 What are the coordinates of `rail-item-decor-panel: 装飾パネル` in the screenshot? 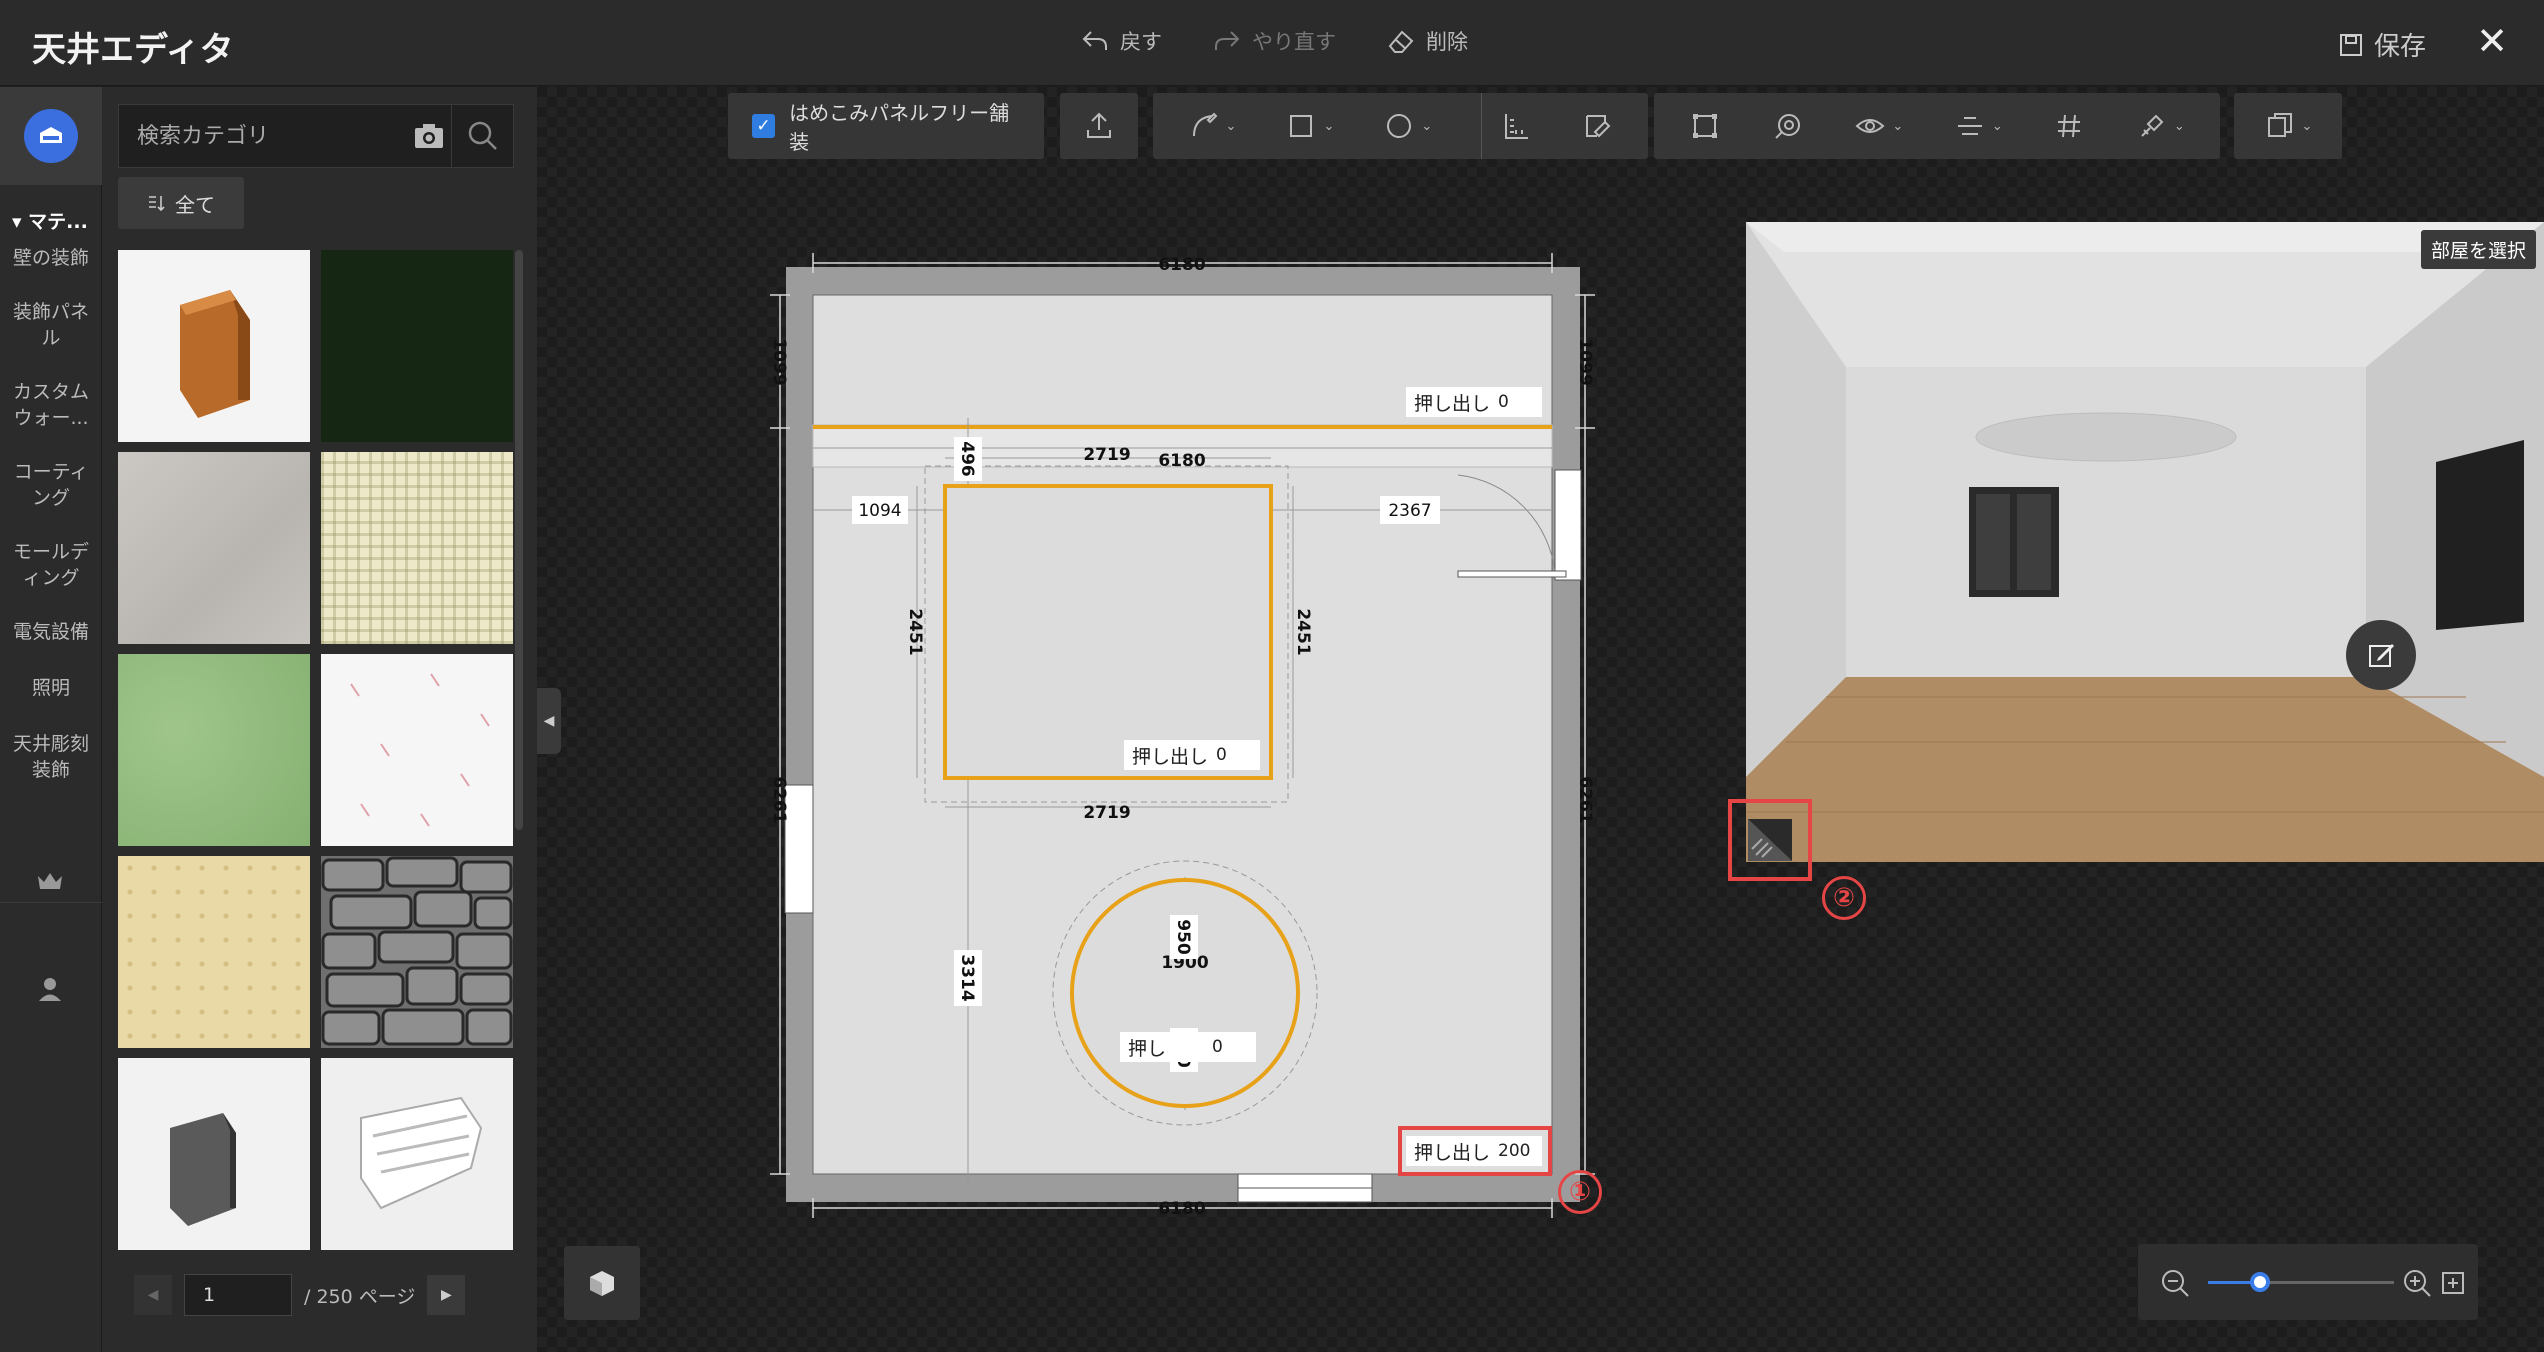 It's located at (51, 325).